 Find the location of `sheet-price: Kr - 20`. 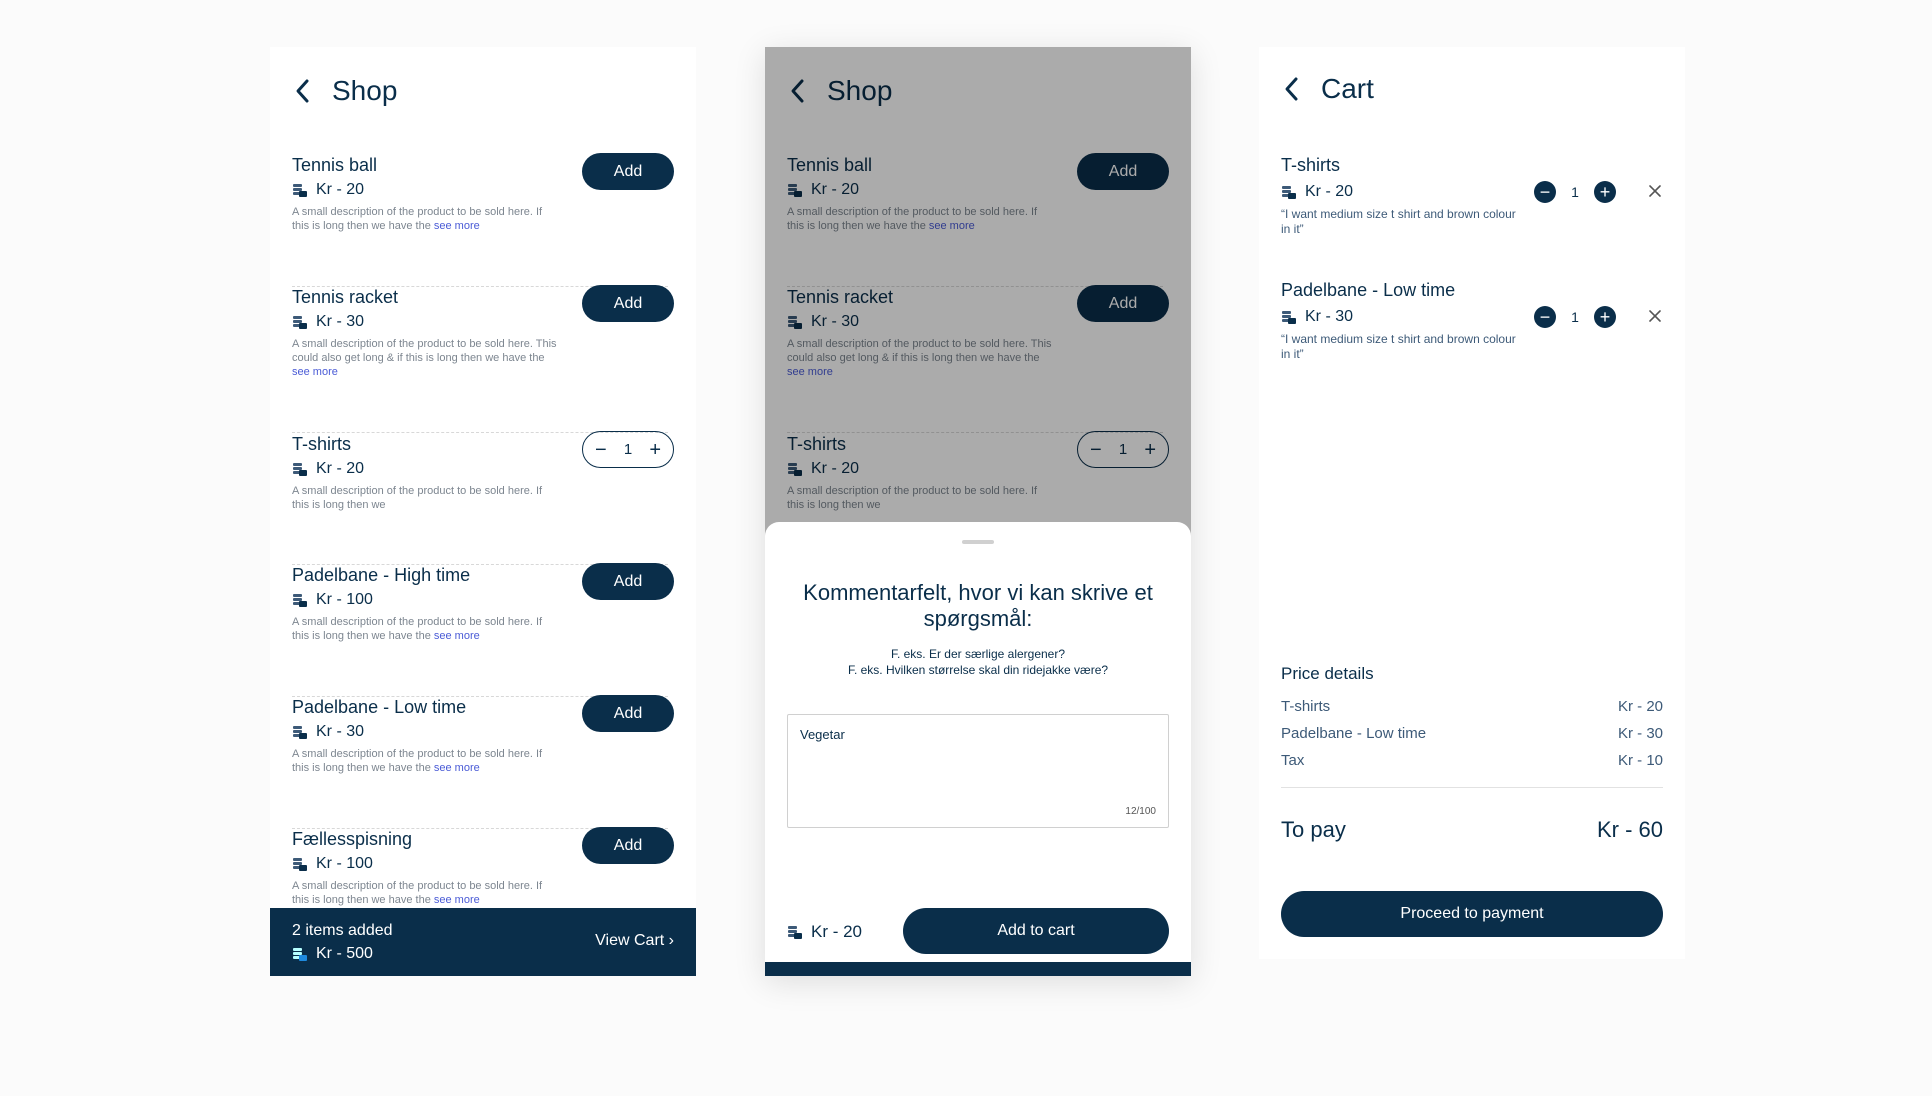

sheet-price: Kr - 20 is located at coordinates (824, 932).